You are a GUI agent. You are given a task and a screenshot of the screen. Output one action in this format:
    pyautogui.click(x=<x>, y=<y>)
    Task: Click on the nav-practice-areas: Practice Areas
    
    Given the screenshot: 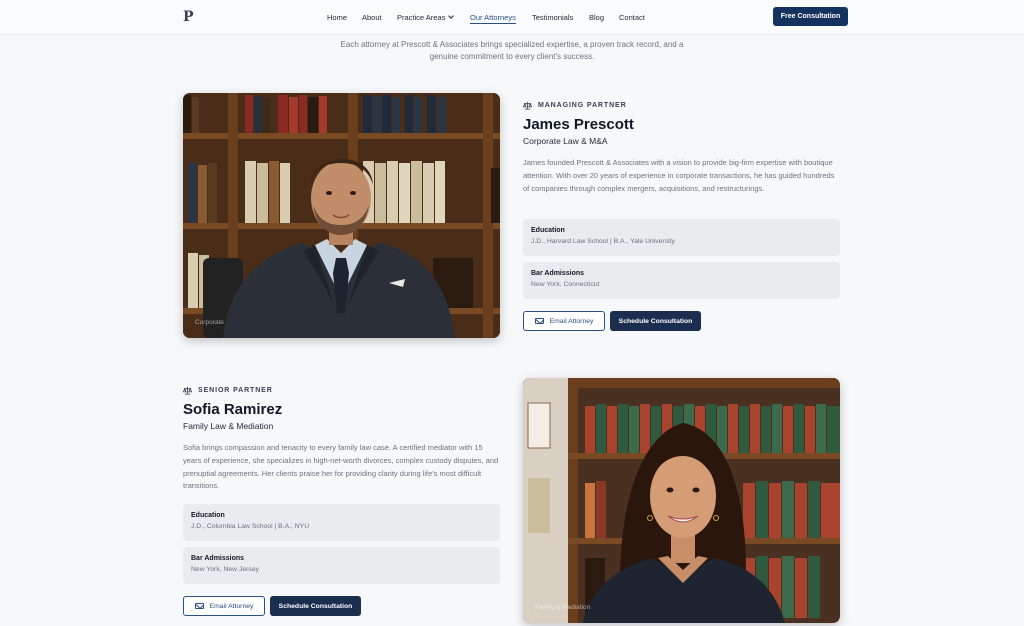 What is the action you would take?
    pyautogui.click(x=426, y=17)
    